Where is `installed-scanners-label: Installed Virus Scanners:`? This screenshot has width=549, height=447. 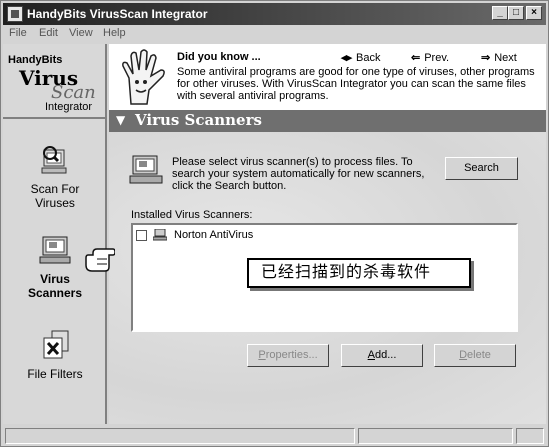
installed-scanners-label: Installed Virus Scanners: is located at coordinates (192, 215).